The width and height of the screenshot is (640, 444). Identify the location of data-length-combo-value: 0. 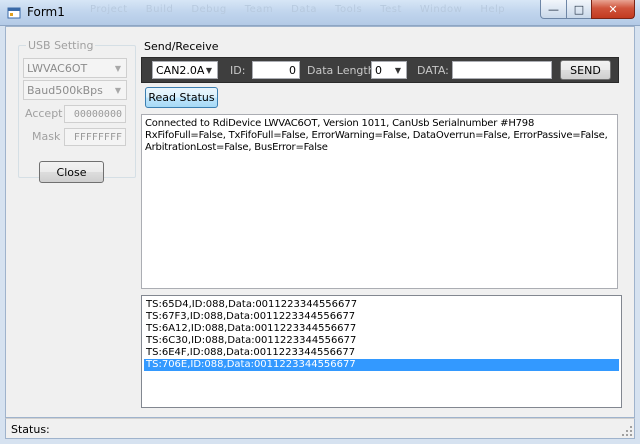
(378, 70).